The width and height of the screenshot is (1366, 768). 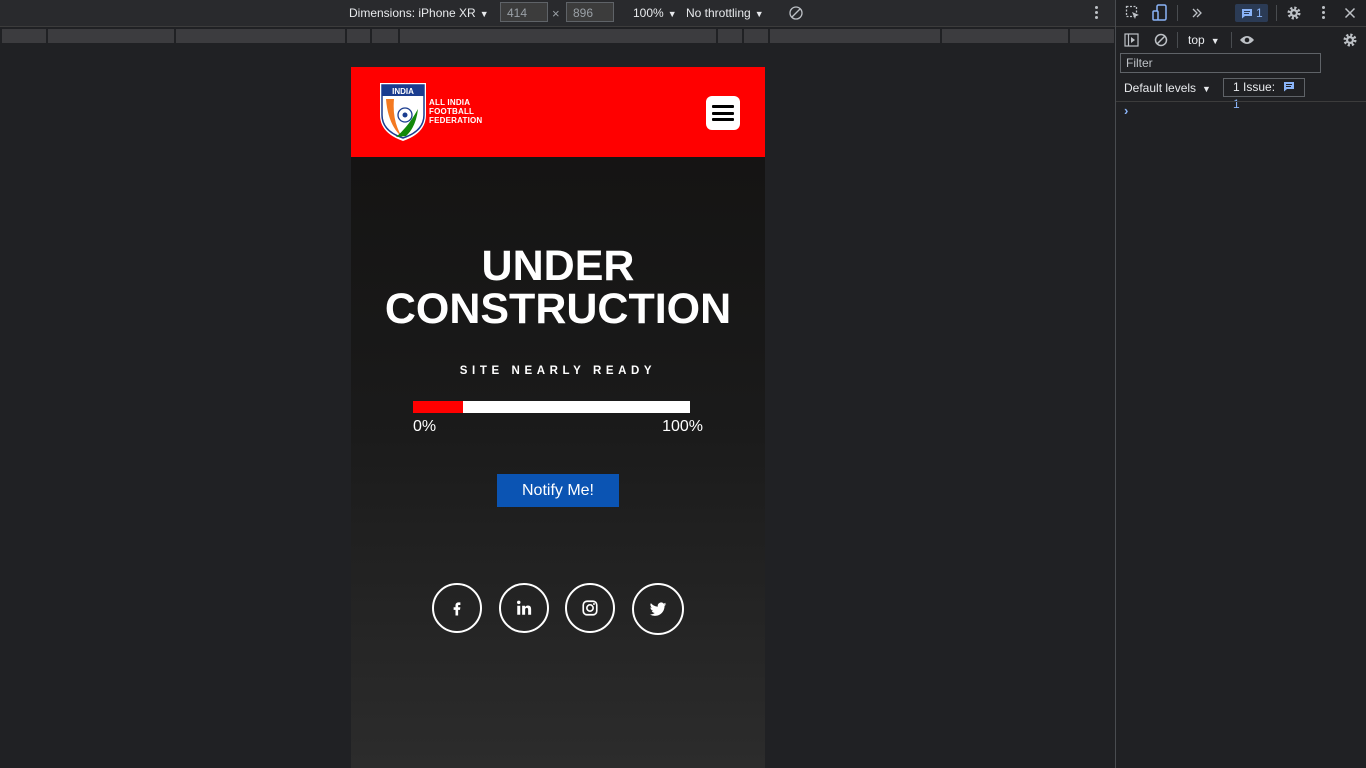 I want to click on height-input: 896, so click(x=590, y=12).